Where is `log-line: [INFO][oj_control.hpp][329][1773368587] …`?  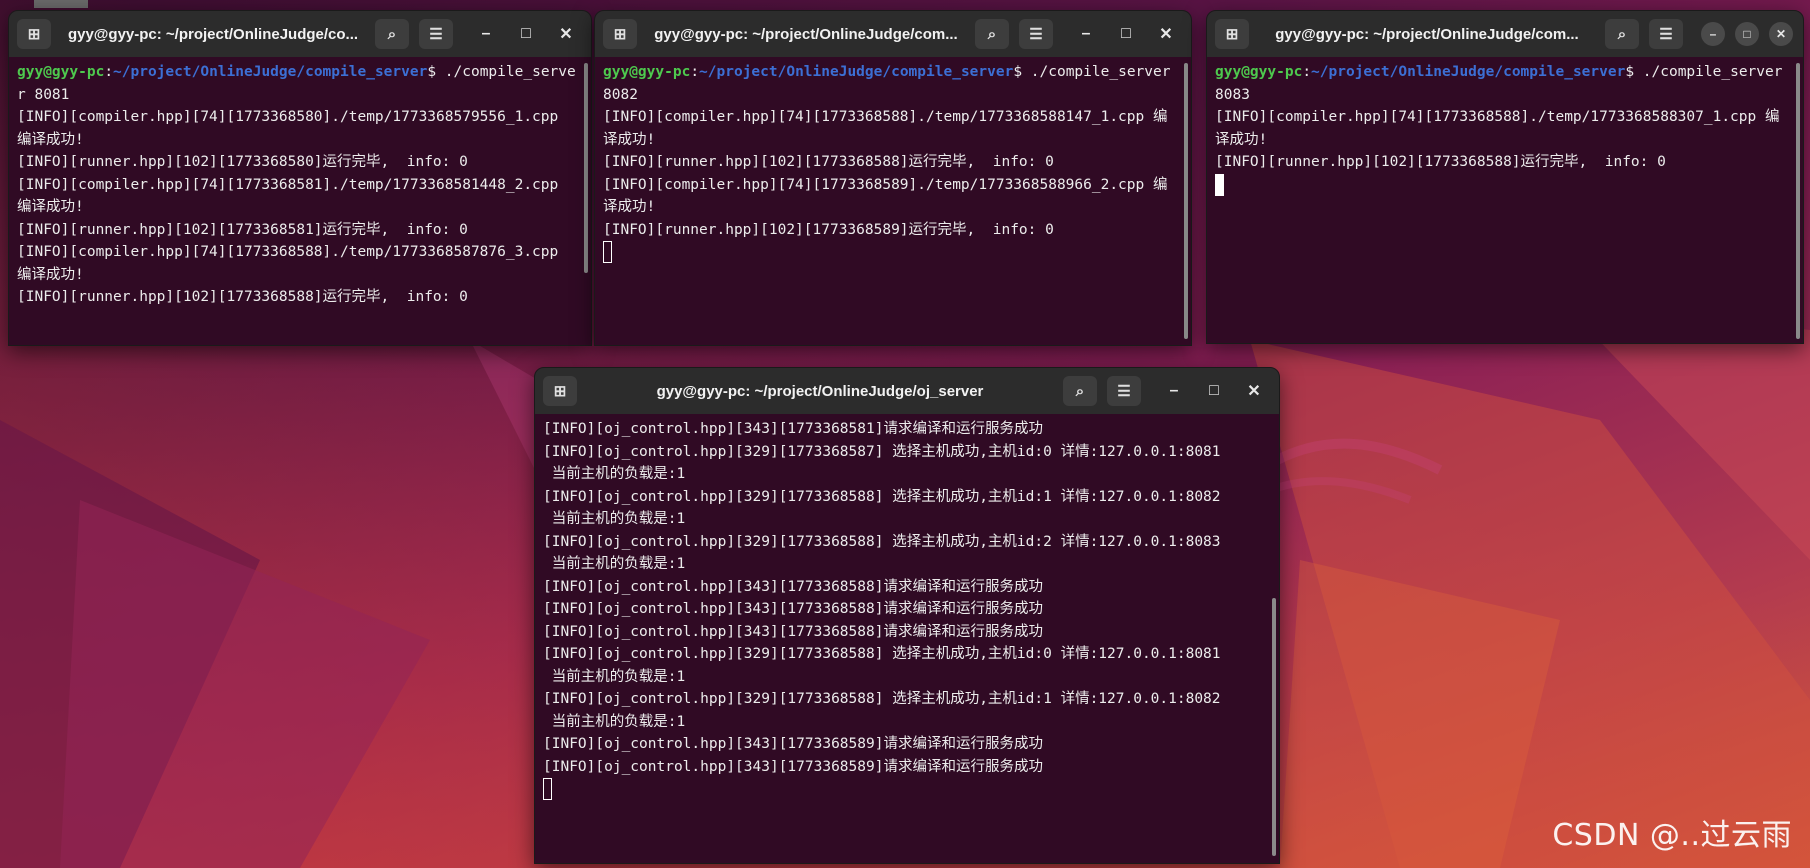
log-line: [INFO][oj_control.hpp][329][1773368587] … is located at coordinates (882, 451).